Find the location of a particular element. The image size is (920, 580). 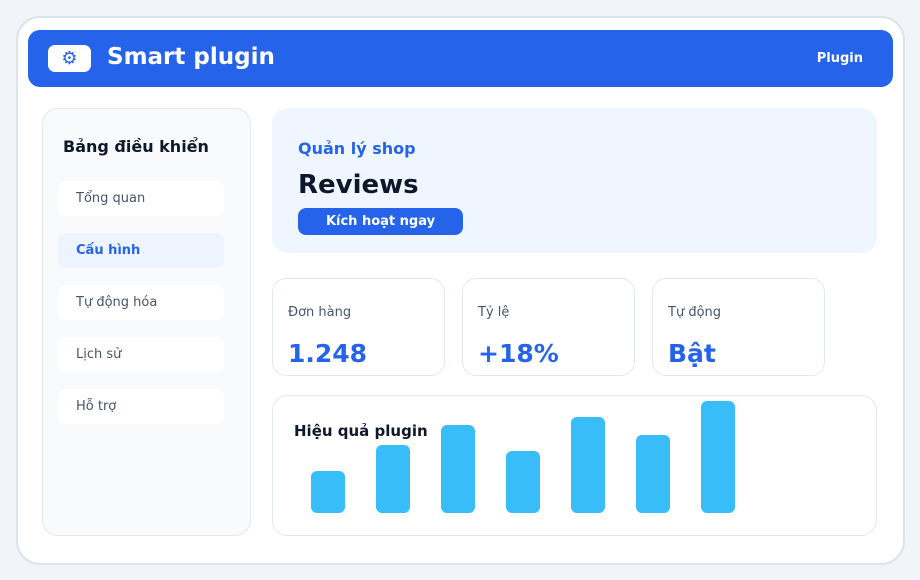

hero-subtitle: Quản lý shop is located at coordinates (357, 148).